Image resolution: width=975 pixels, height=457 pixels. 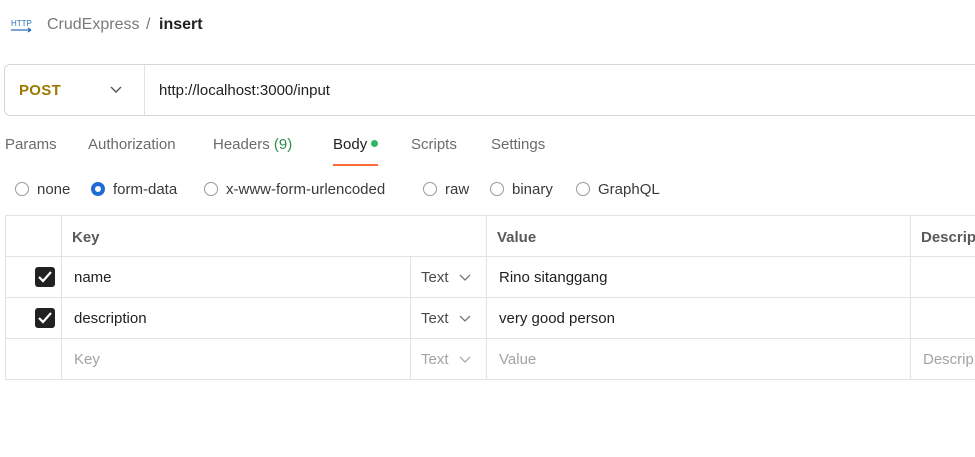 I want to click on radio-label: form-data, so click(x=145, y=189).